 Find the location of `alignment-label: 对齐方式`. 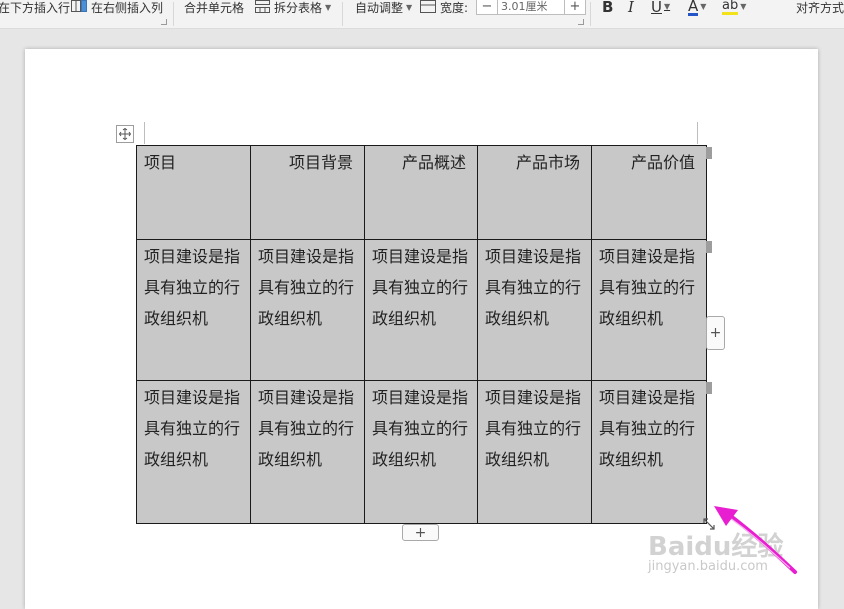

alignment-label: 对齐方式 is located at coordinates (820, 8).